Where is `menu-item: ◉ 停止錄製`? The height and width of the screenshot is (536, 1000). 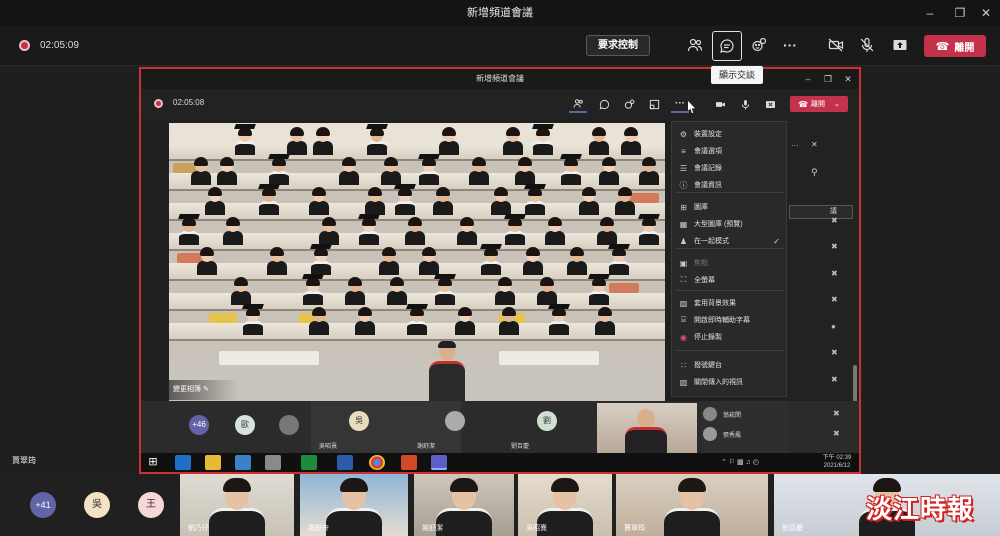
menu-item: ◉ 停止錄製 is located at coordinates (730, 337).